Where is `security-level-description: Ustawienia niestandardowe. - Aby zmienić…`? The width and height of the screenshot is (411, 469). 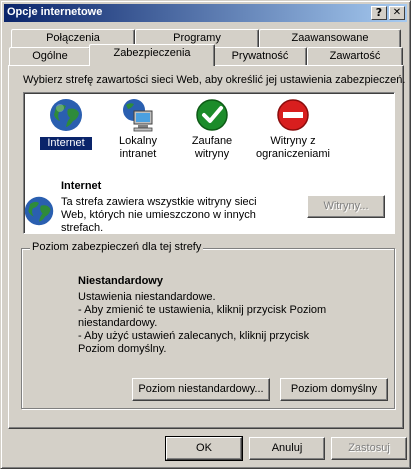
security-level-description: Ustawienia niestandardowe. - Aby zmienić… is located at coordinates (213, 323).